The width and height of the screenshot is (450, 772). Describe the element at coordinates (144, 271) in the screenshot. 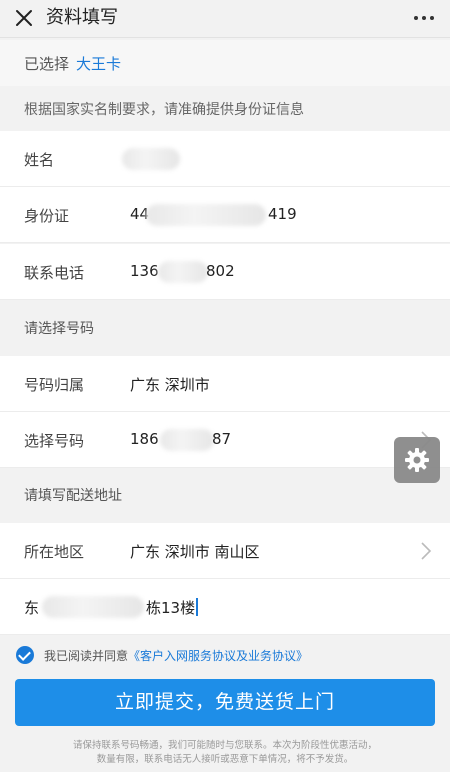

I see `phone-prefix: 136` at that location.